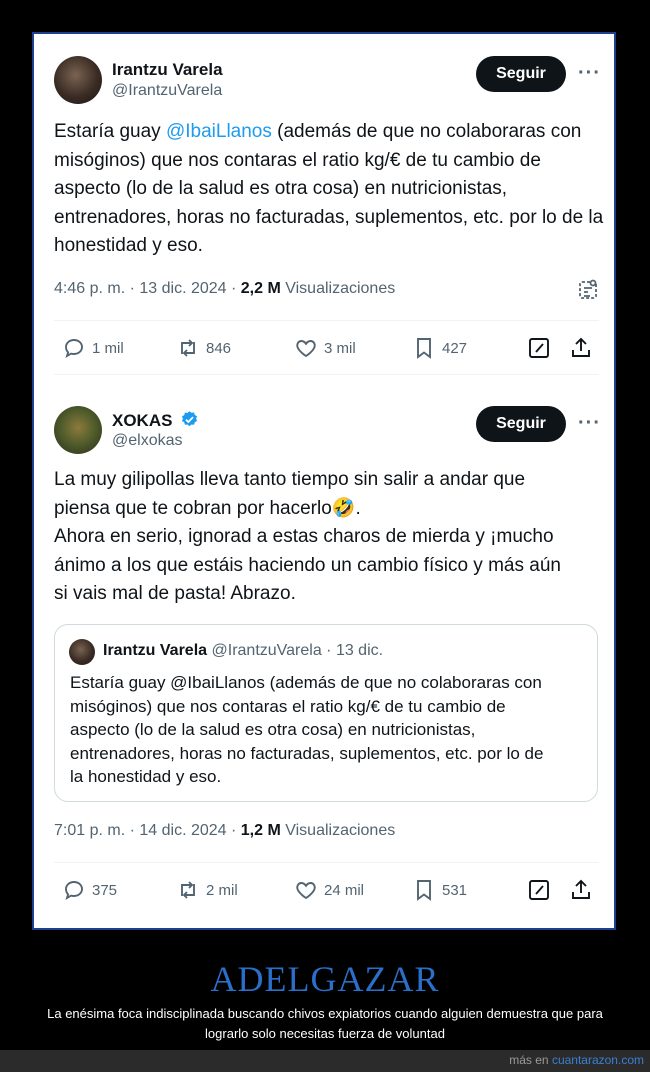 Image resolution: width=650 pixels, height=1072 pixels. Describe the element at coordinates (338, 830) in the screenshot. I see `views-label: Visualizaciones` at that location.